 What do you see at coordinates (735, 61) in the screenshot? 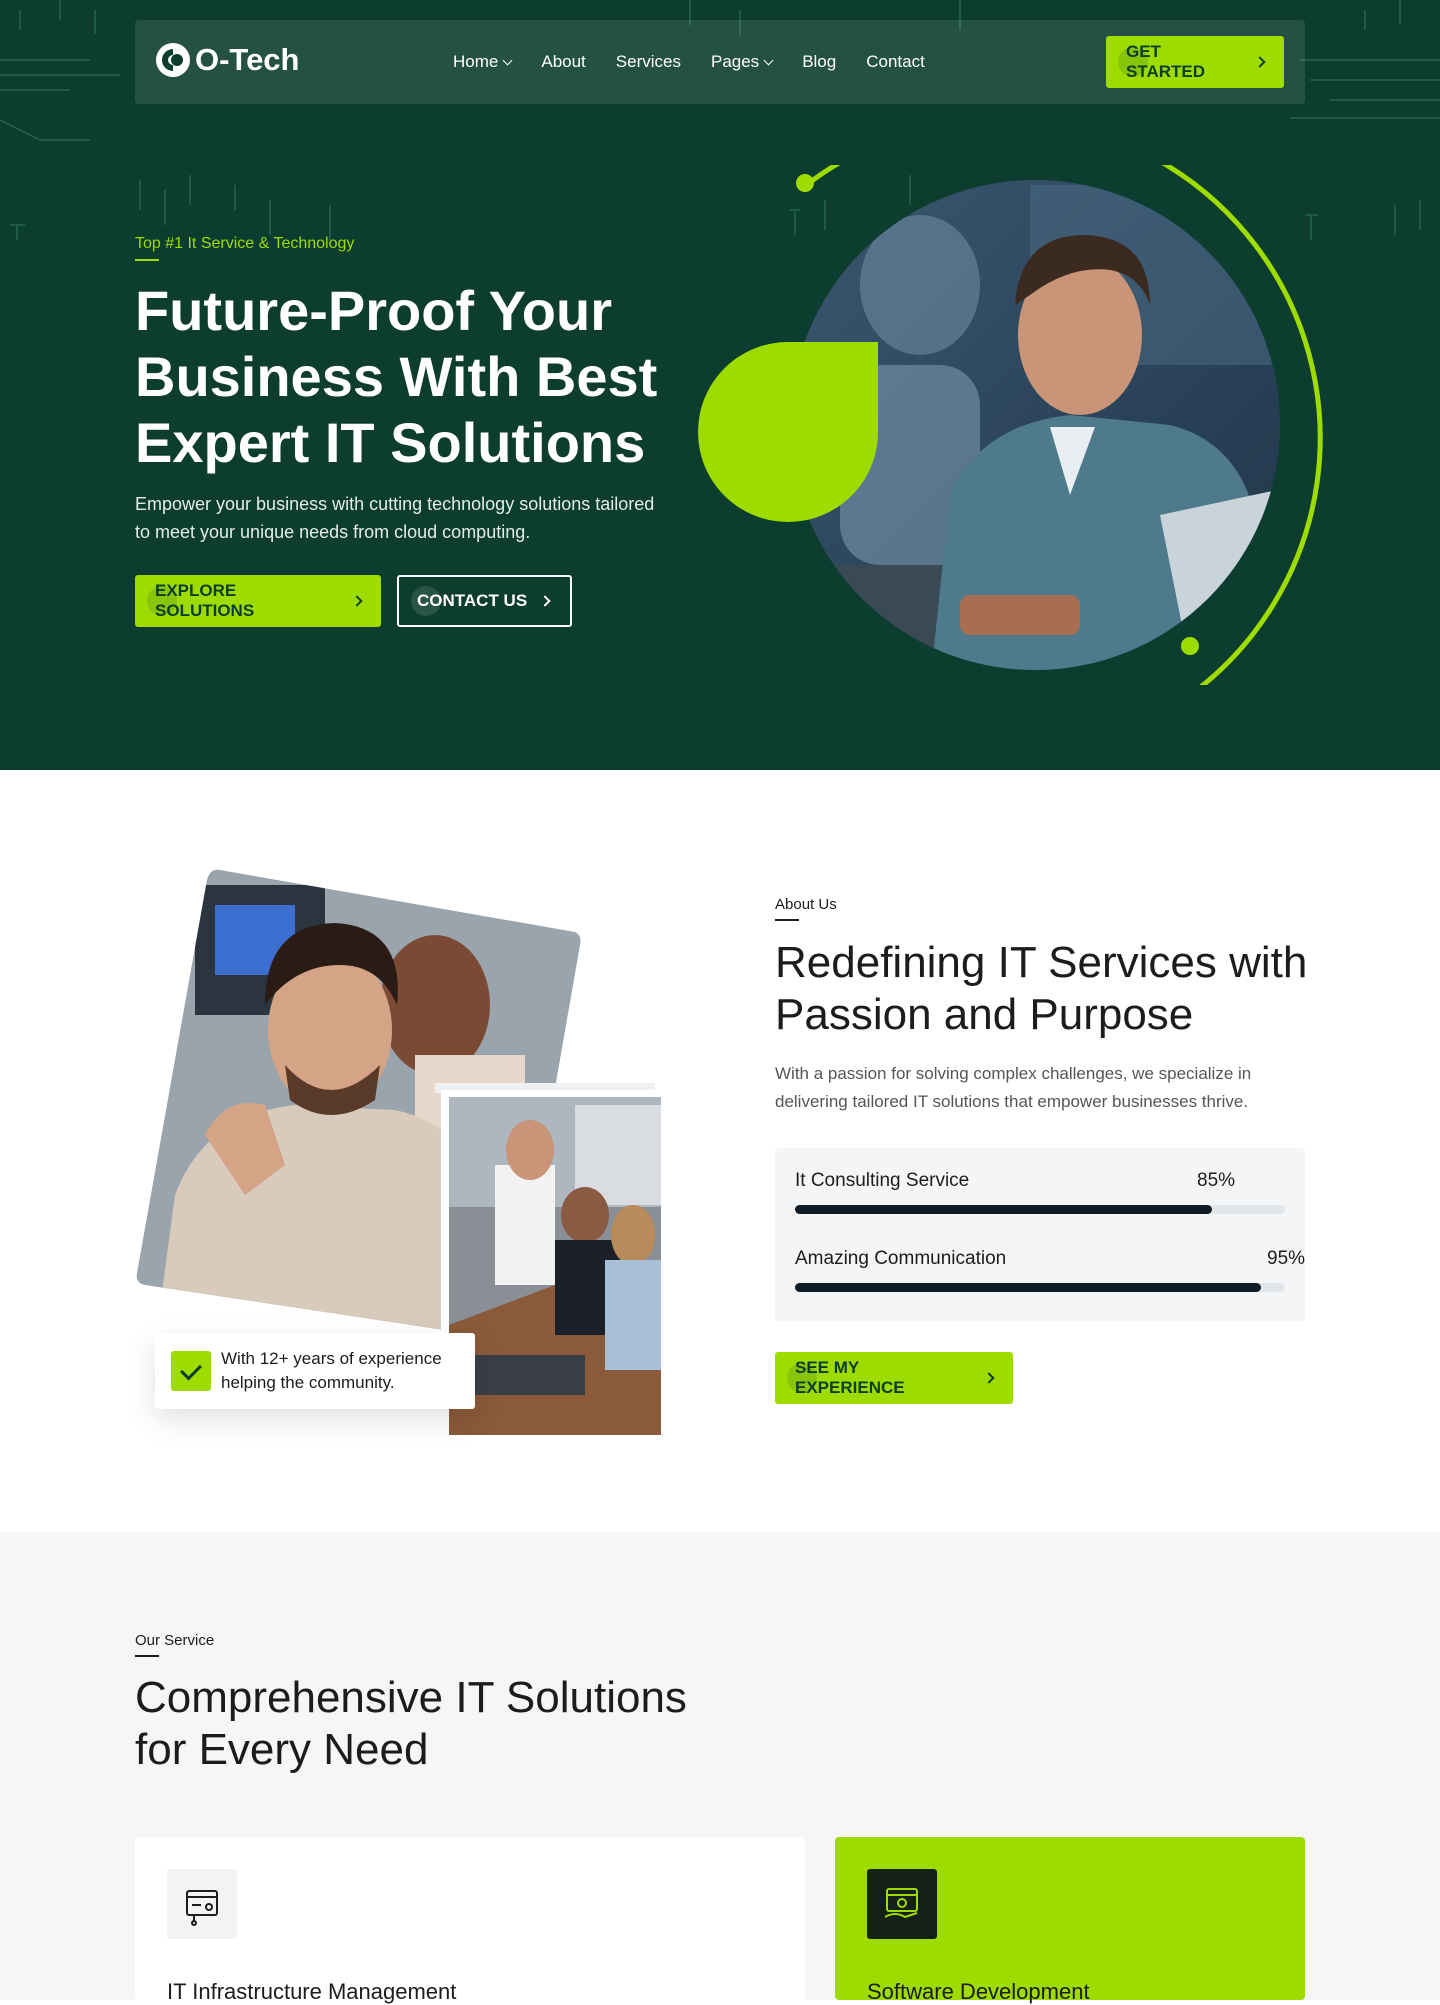
I see `nav-item-label: Pages` at bounding box center [735, 61].